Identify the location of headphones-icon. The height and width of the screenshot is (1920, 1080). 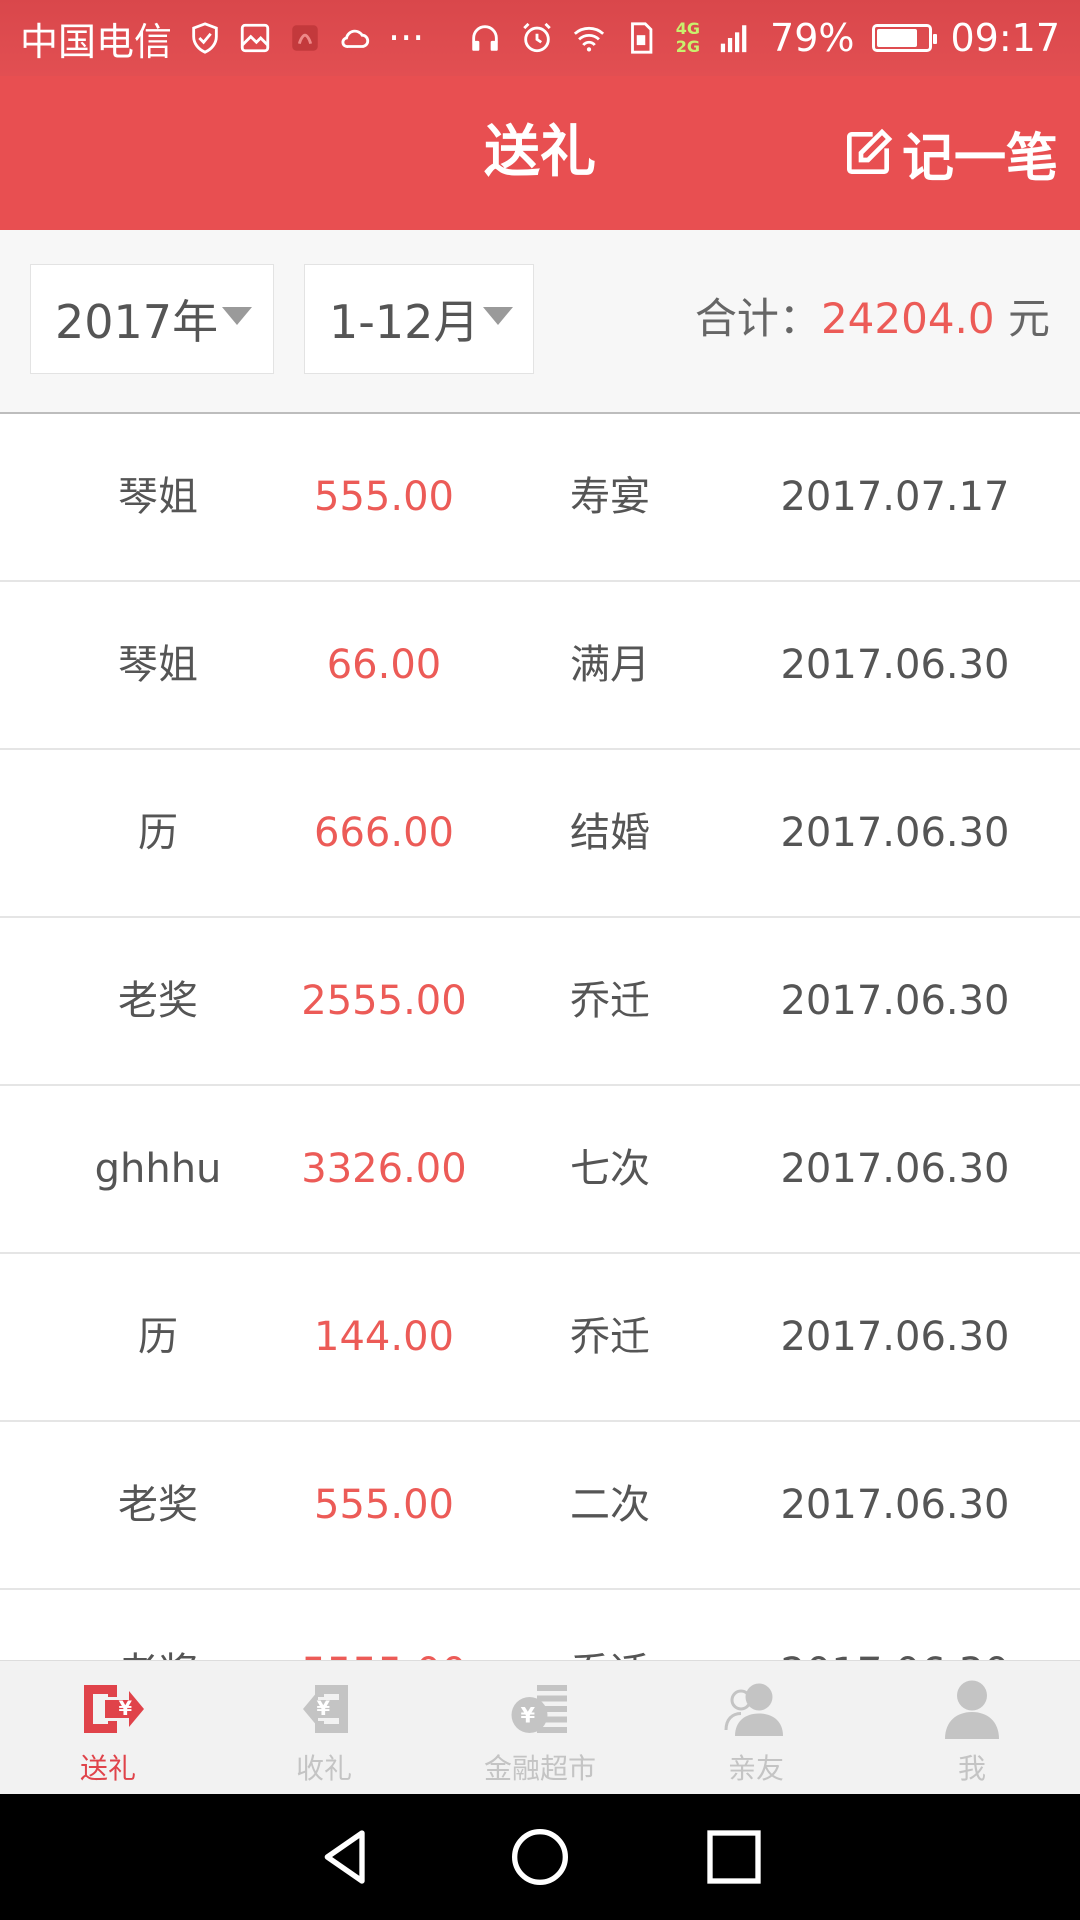
(485, 38).